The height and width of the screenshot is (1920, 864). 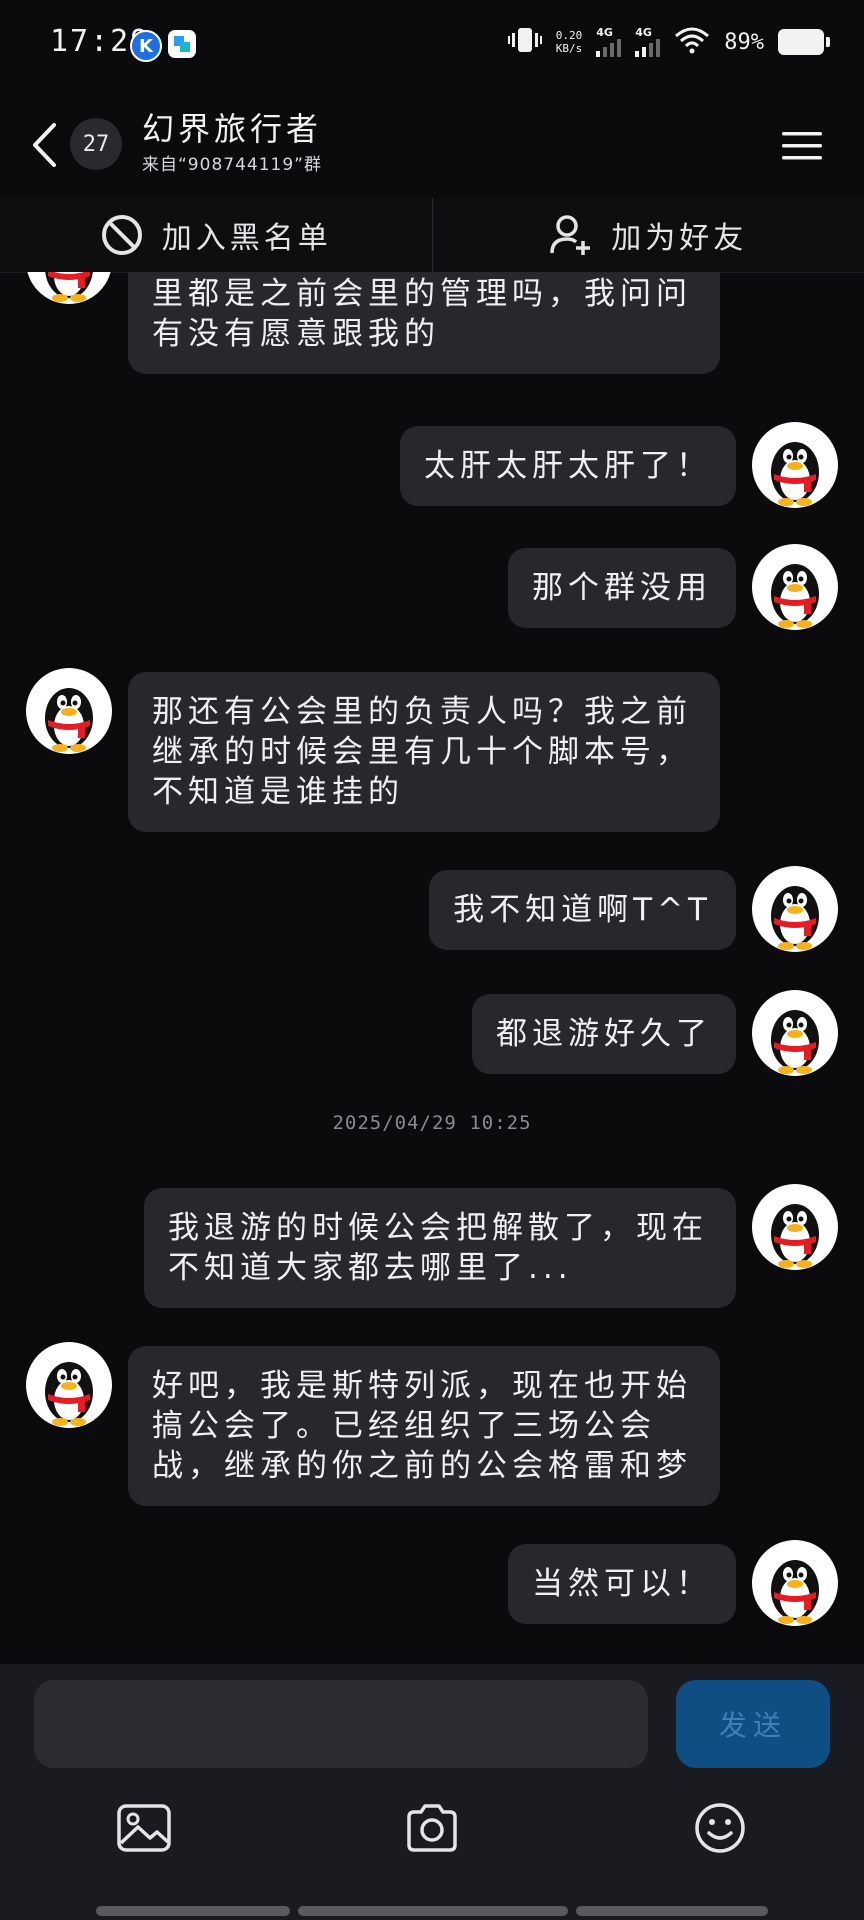 I want to click on emoji-button, so click(x=720, y=1828).